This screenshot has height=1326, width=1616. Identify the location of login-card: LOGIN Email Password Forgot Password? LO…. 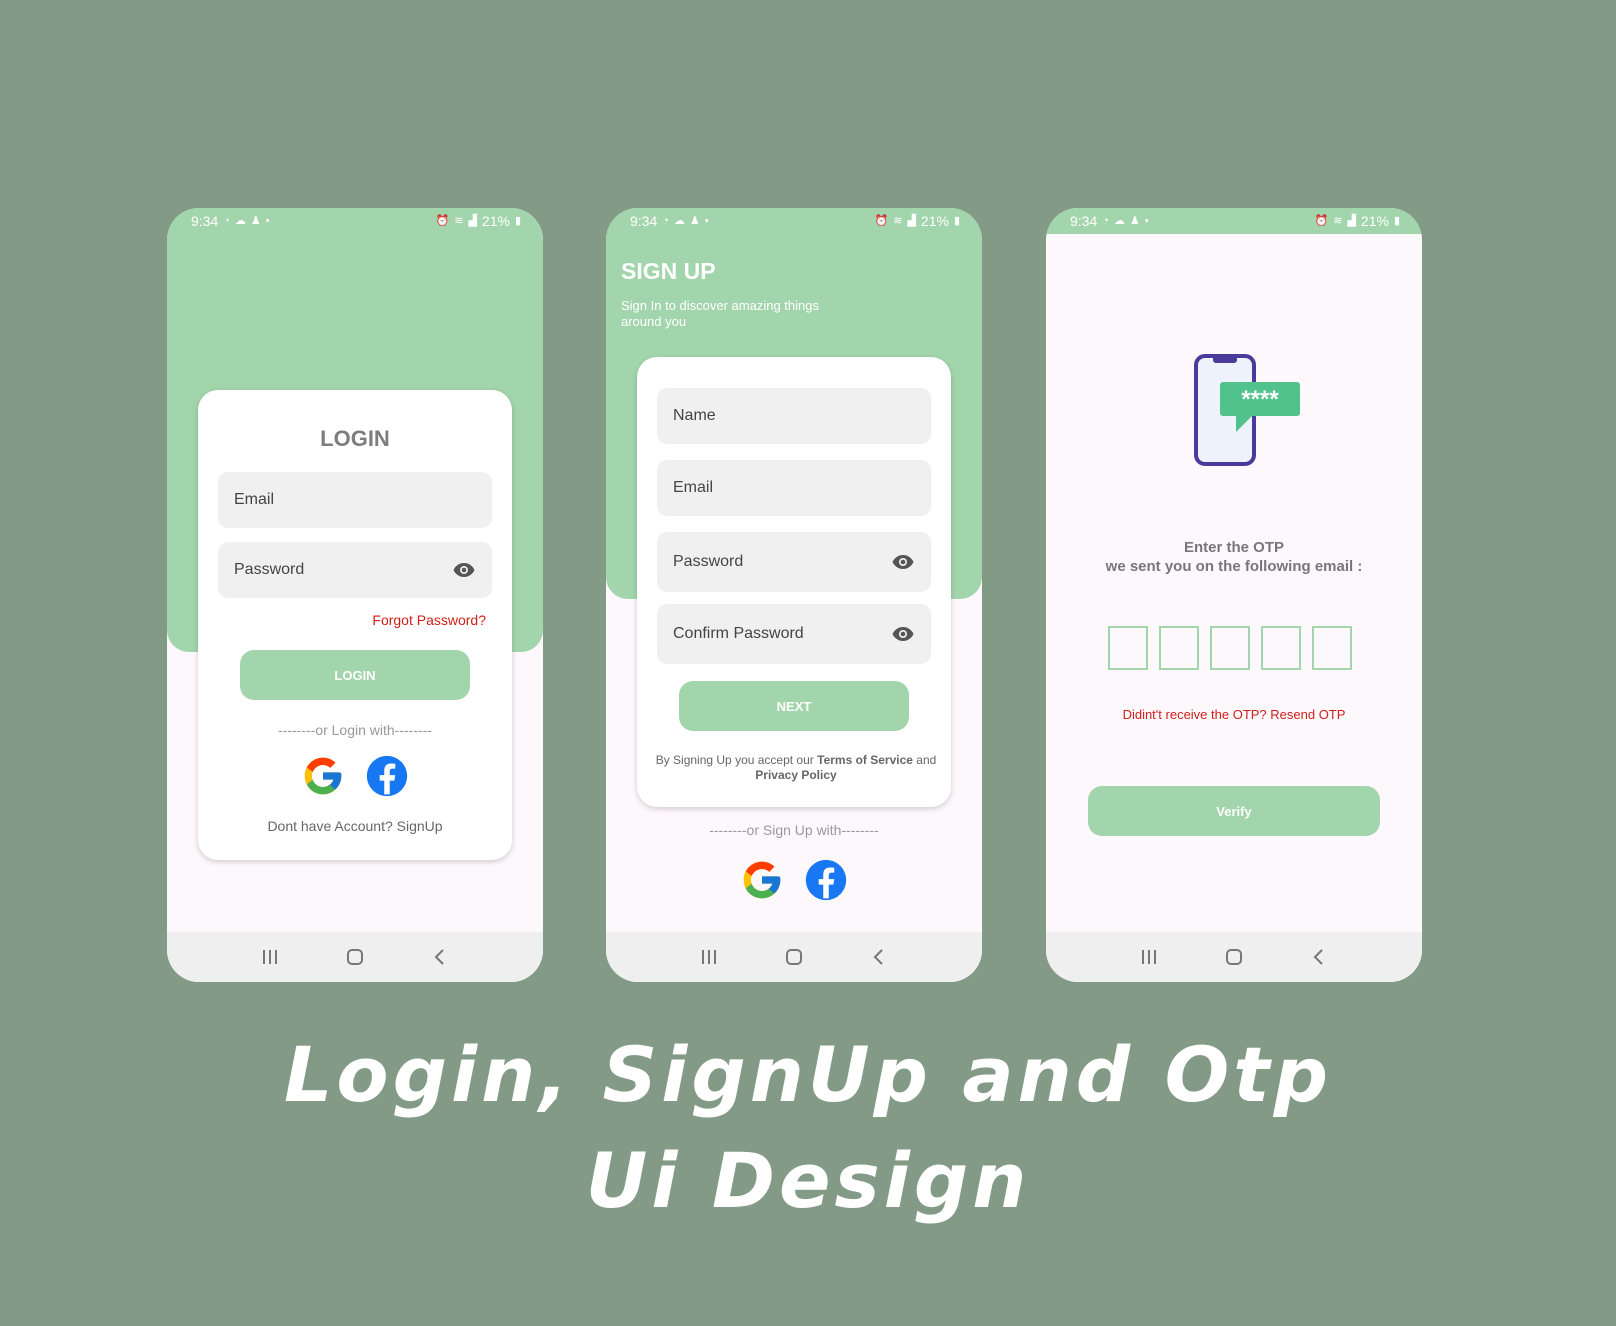
(355, 625).